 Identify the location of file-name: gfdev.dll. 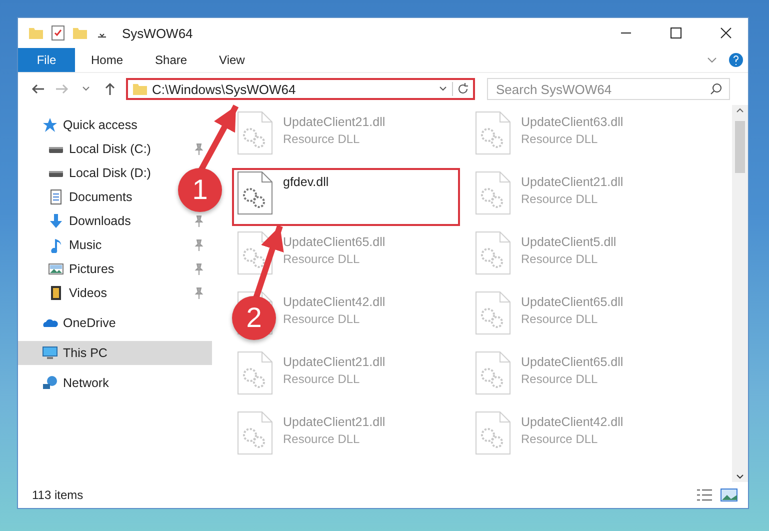
(306, 182).